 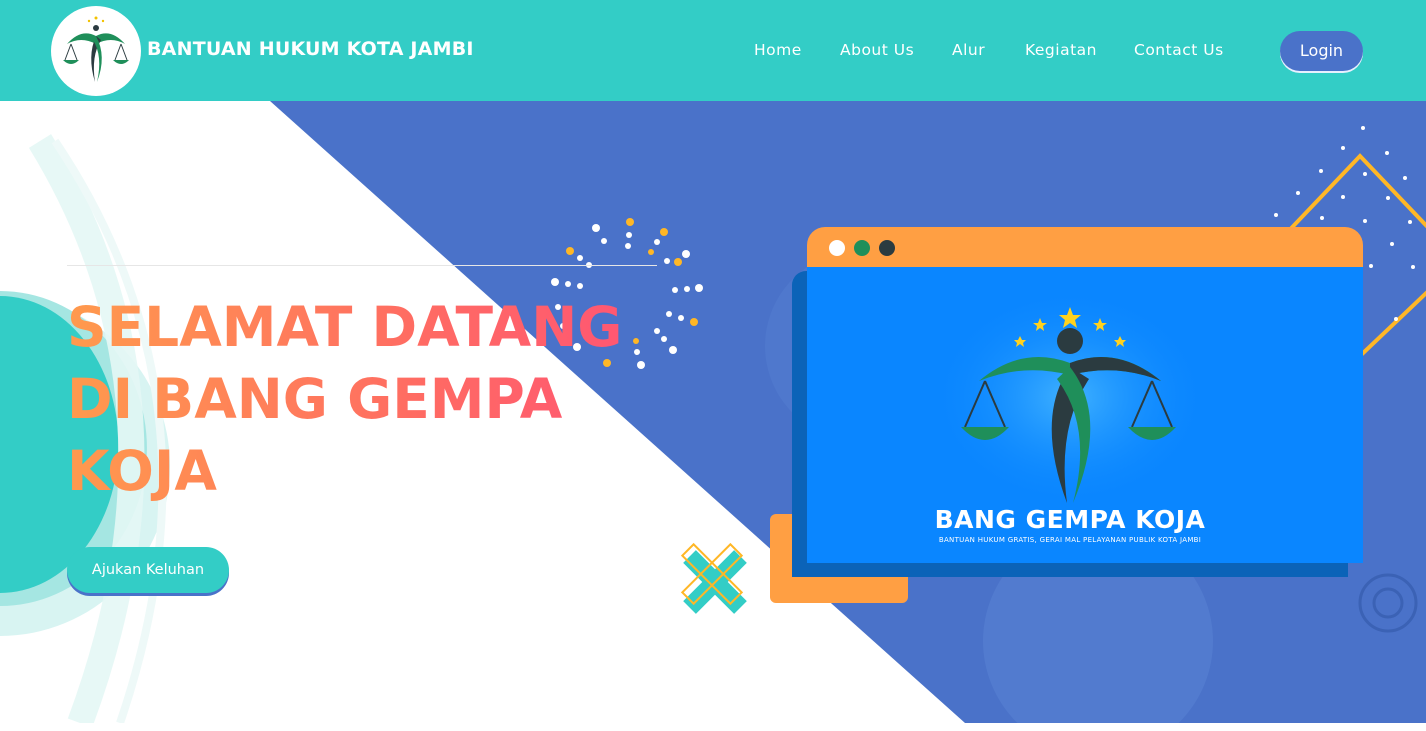 What do you see at coordinates (778, 50) in the screenshot?
I see `nav-home: Home` at bounding box center [778, 50].